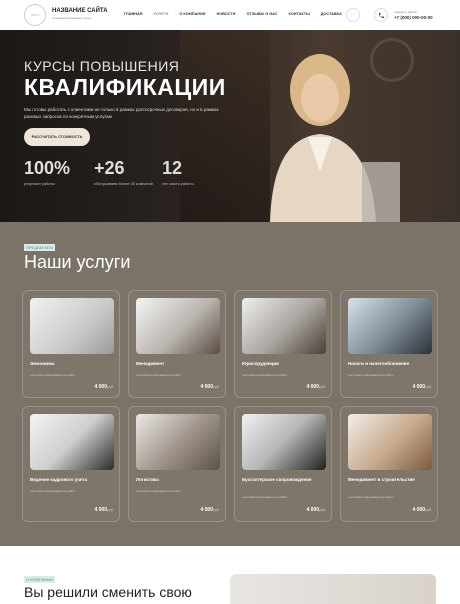 This screenshot has height=604, width=460. What do you see at coordinates (40, 579) in the screenshot?
I see `about-tag: О КОМПАНИИ` at bounding box center [40, 579].